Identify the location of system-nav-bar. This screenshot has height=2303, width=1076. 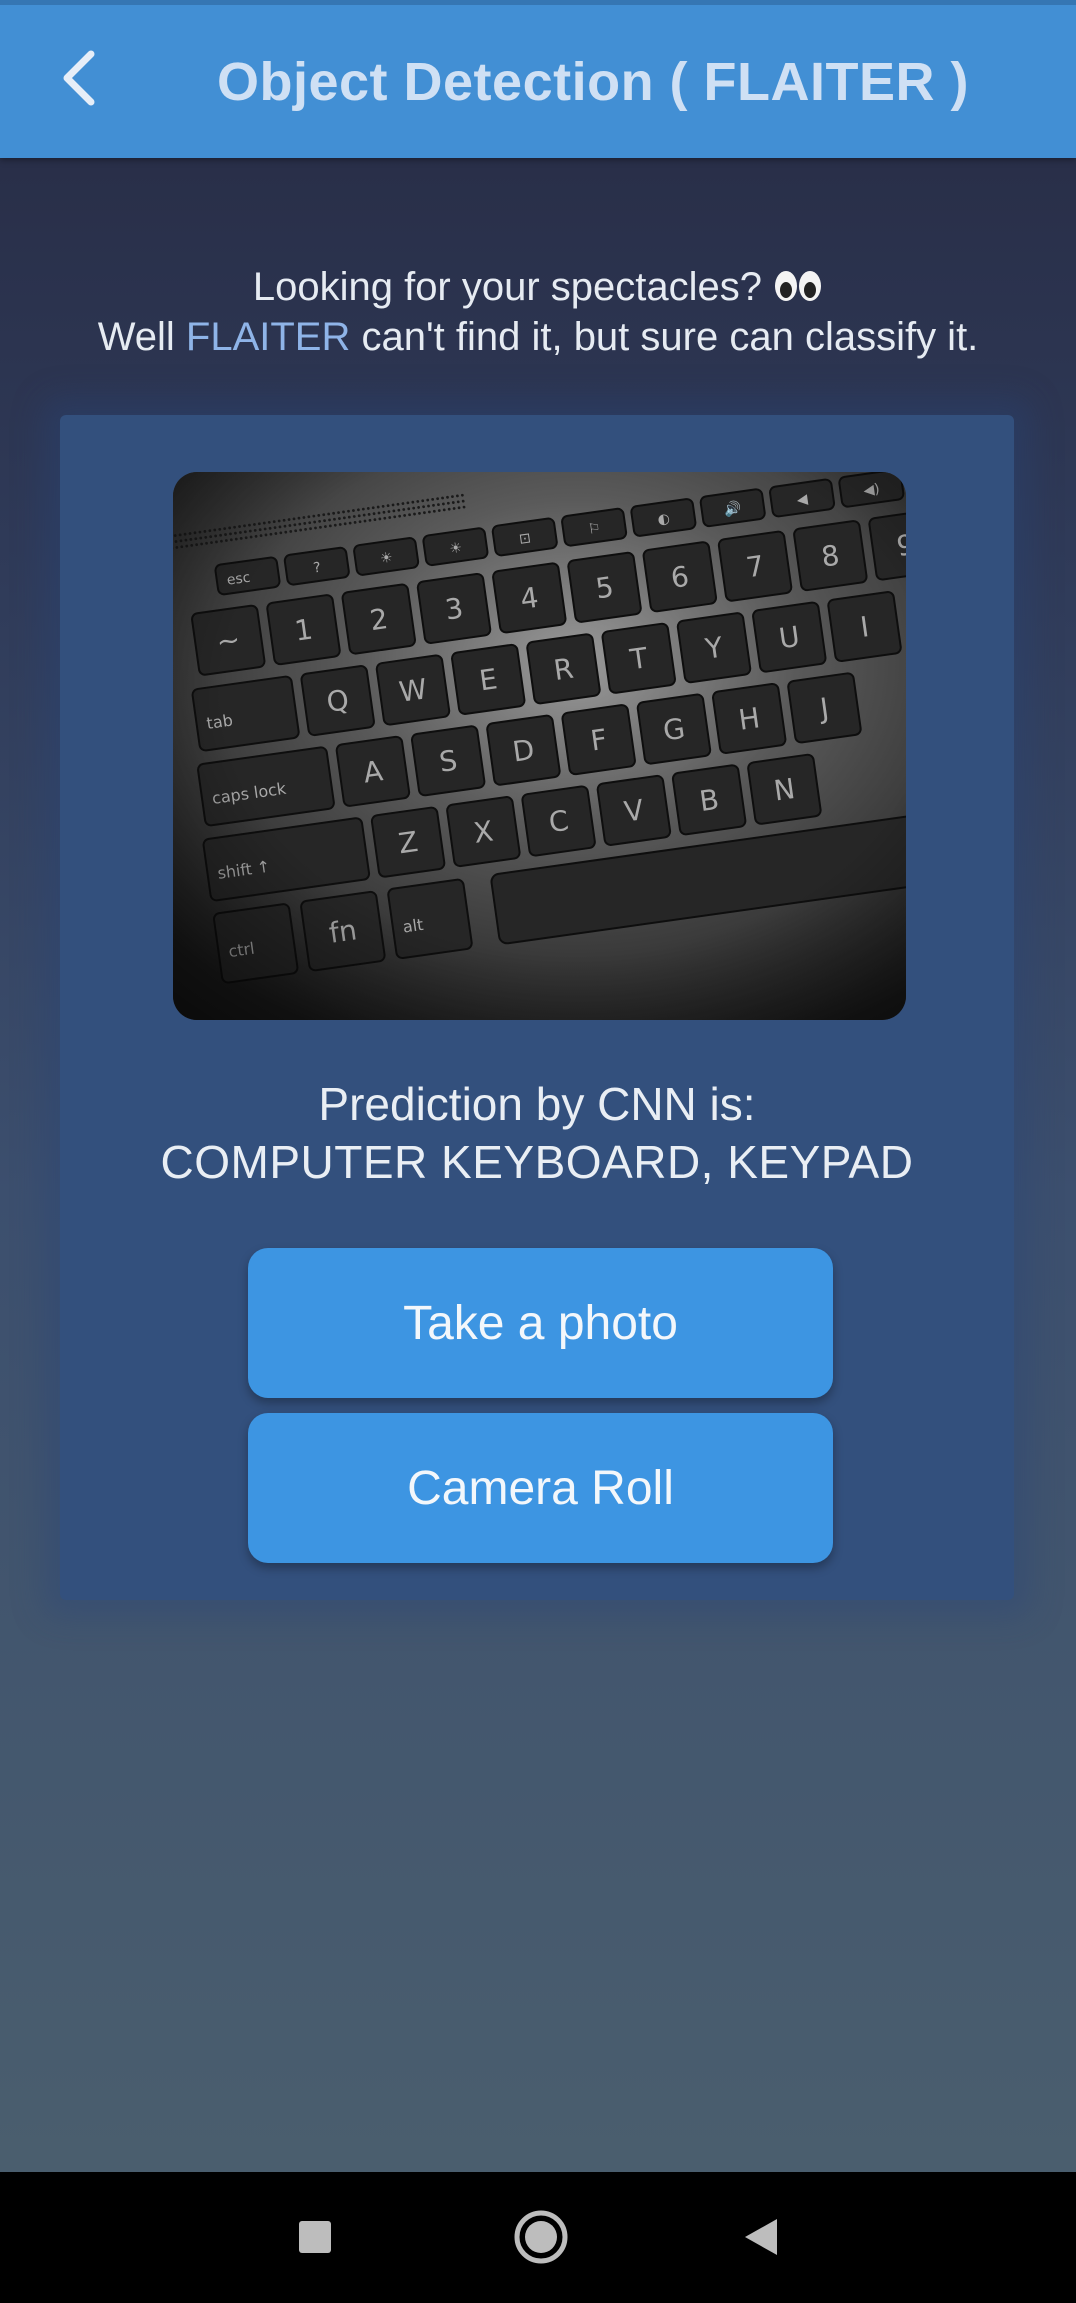
(538, 2237).